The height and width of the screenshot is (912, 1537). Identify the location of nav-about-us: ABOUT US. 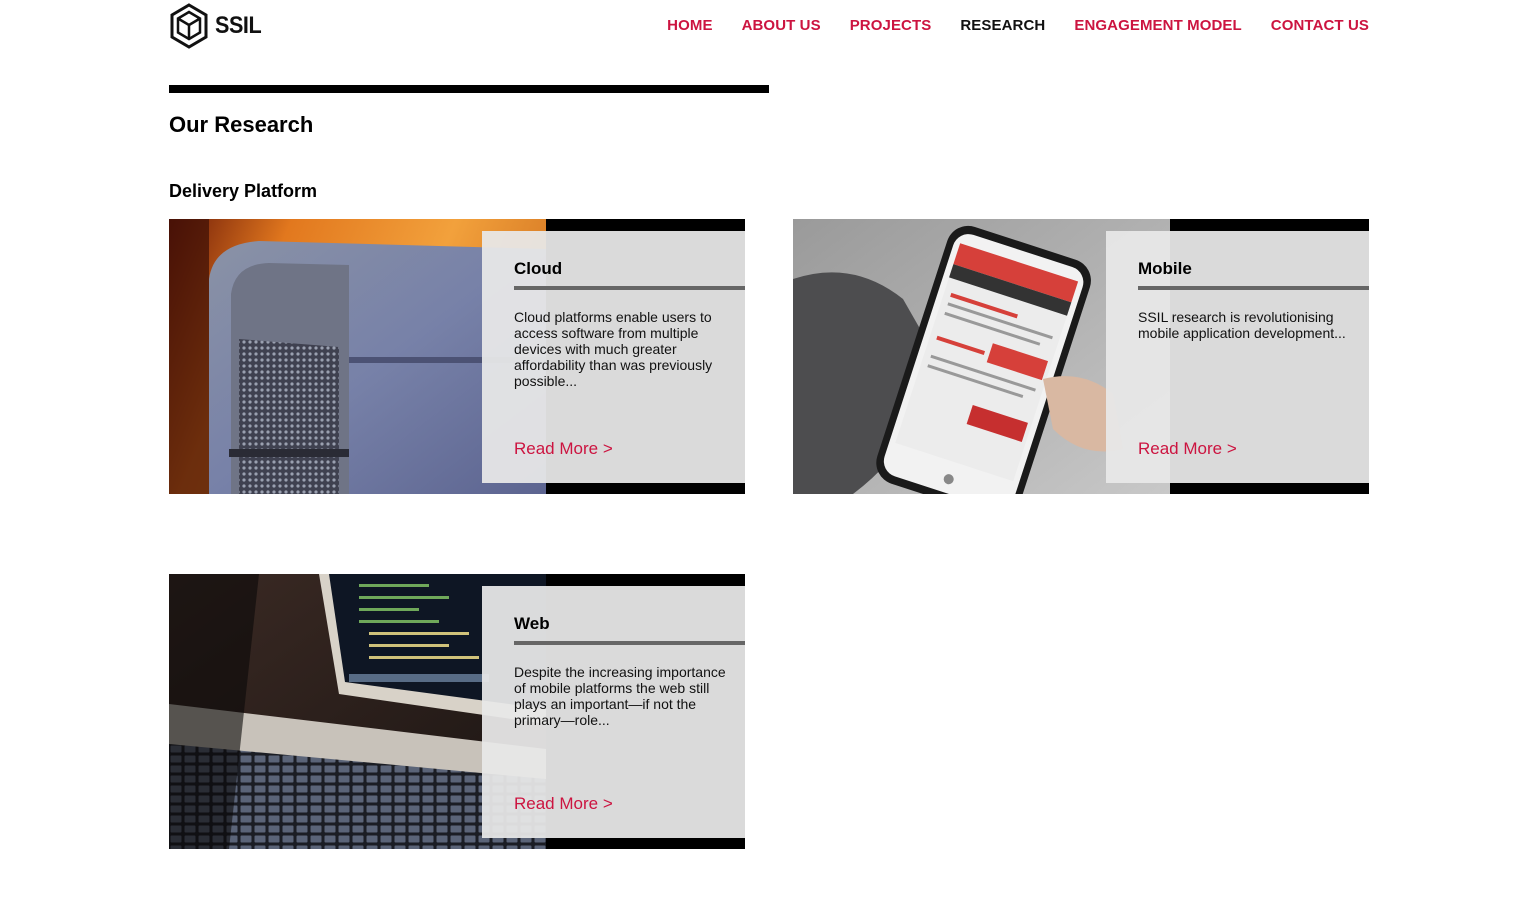
(781, 25).